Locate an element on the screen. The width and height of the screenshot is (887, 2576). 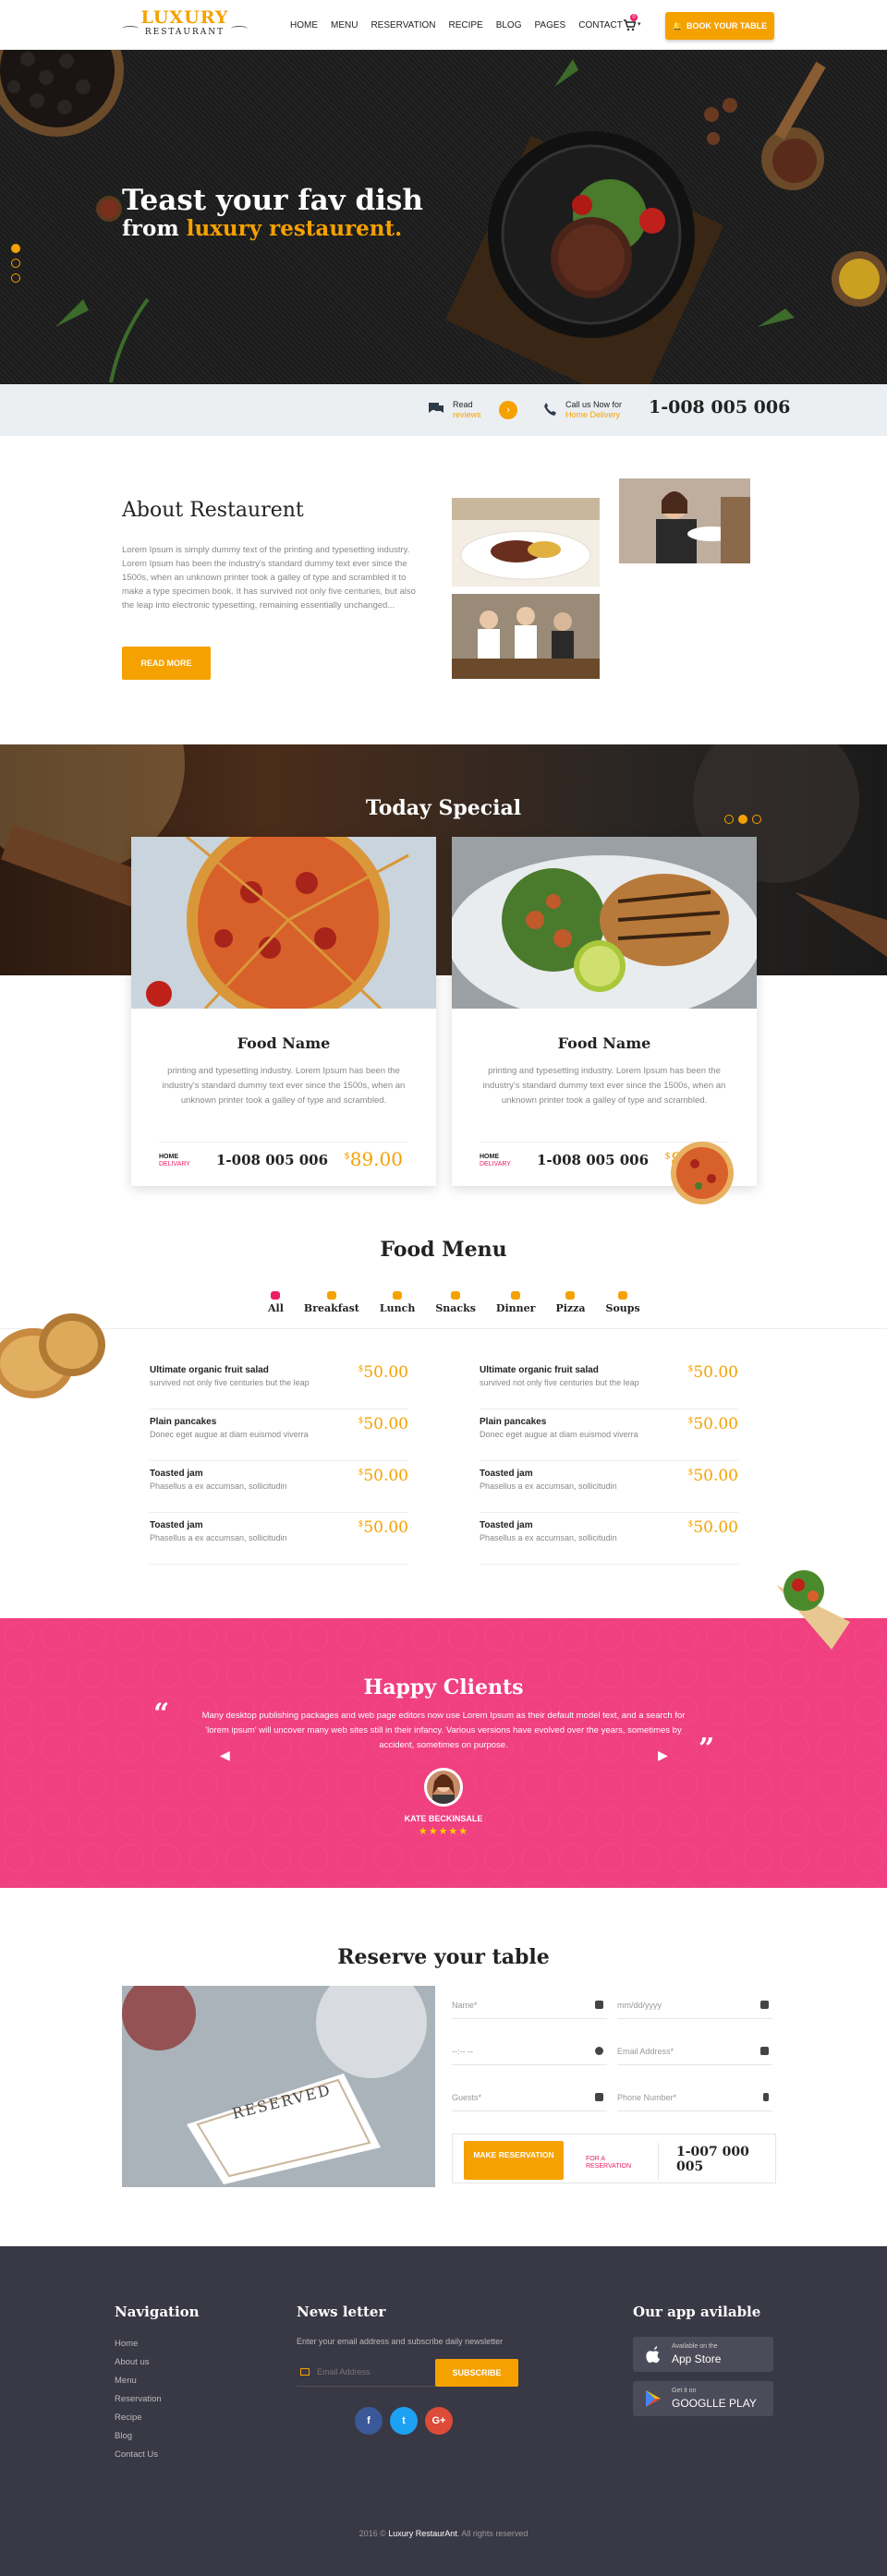
tab-lunch: Lunch is located at coordinates (397, 1302).